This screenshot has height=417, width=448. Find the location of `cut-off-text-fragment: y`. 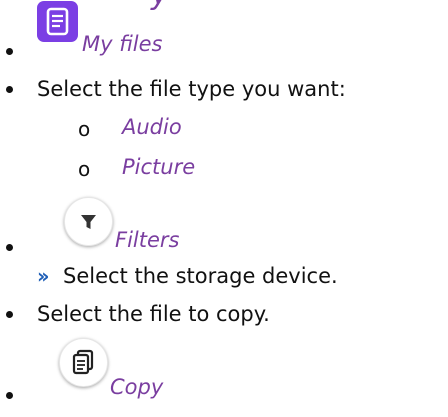

cut-off-text-fragment: y is located at coordinates (160, 5).